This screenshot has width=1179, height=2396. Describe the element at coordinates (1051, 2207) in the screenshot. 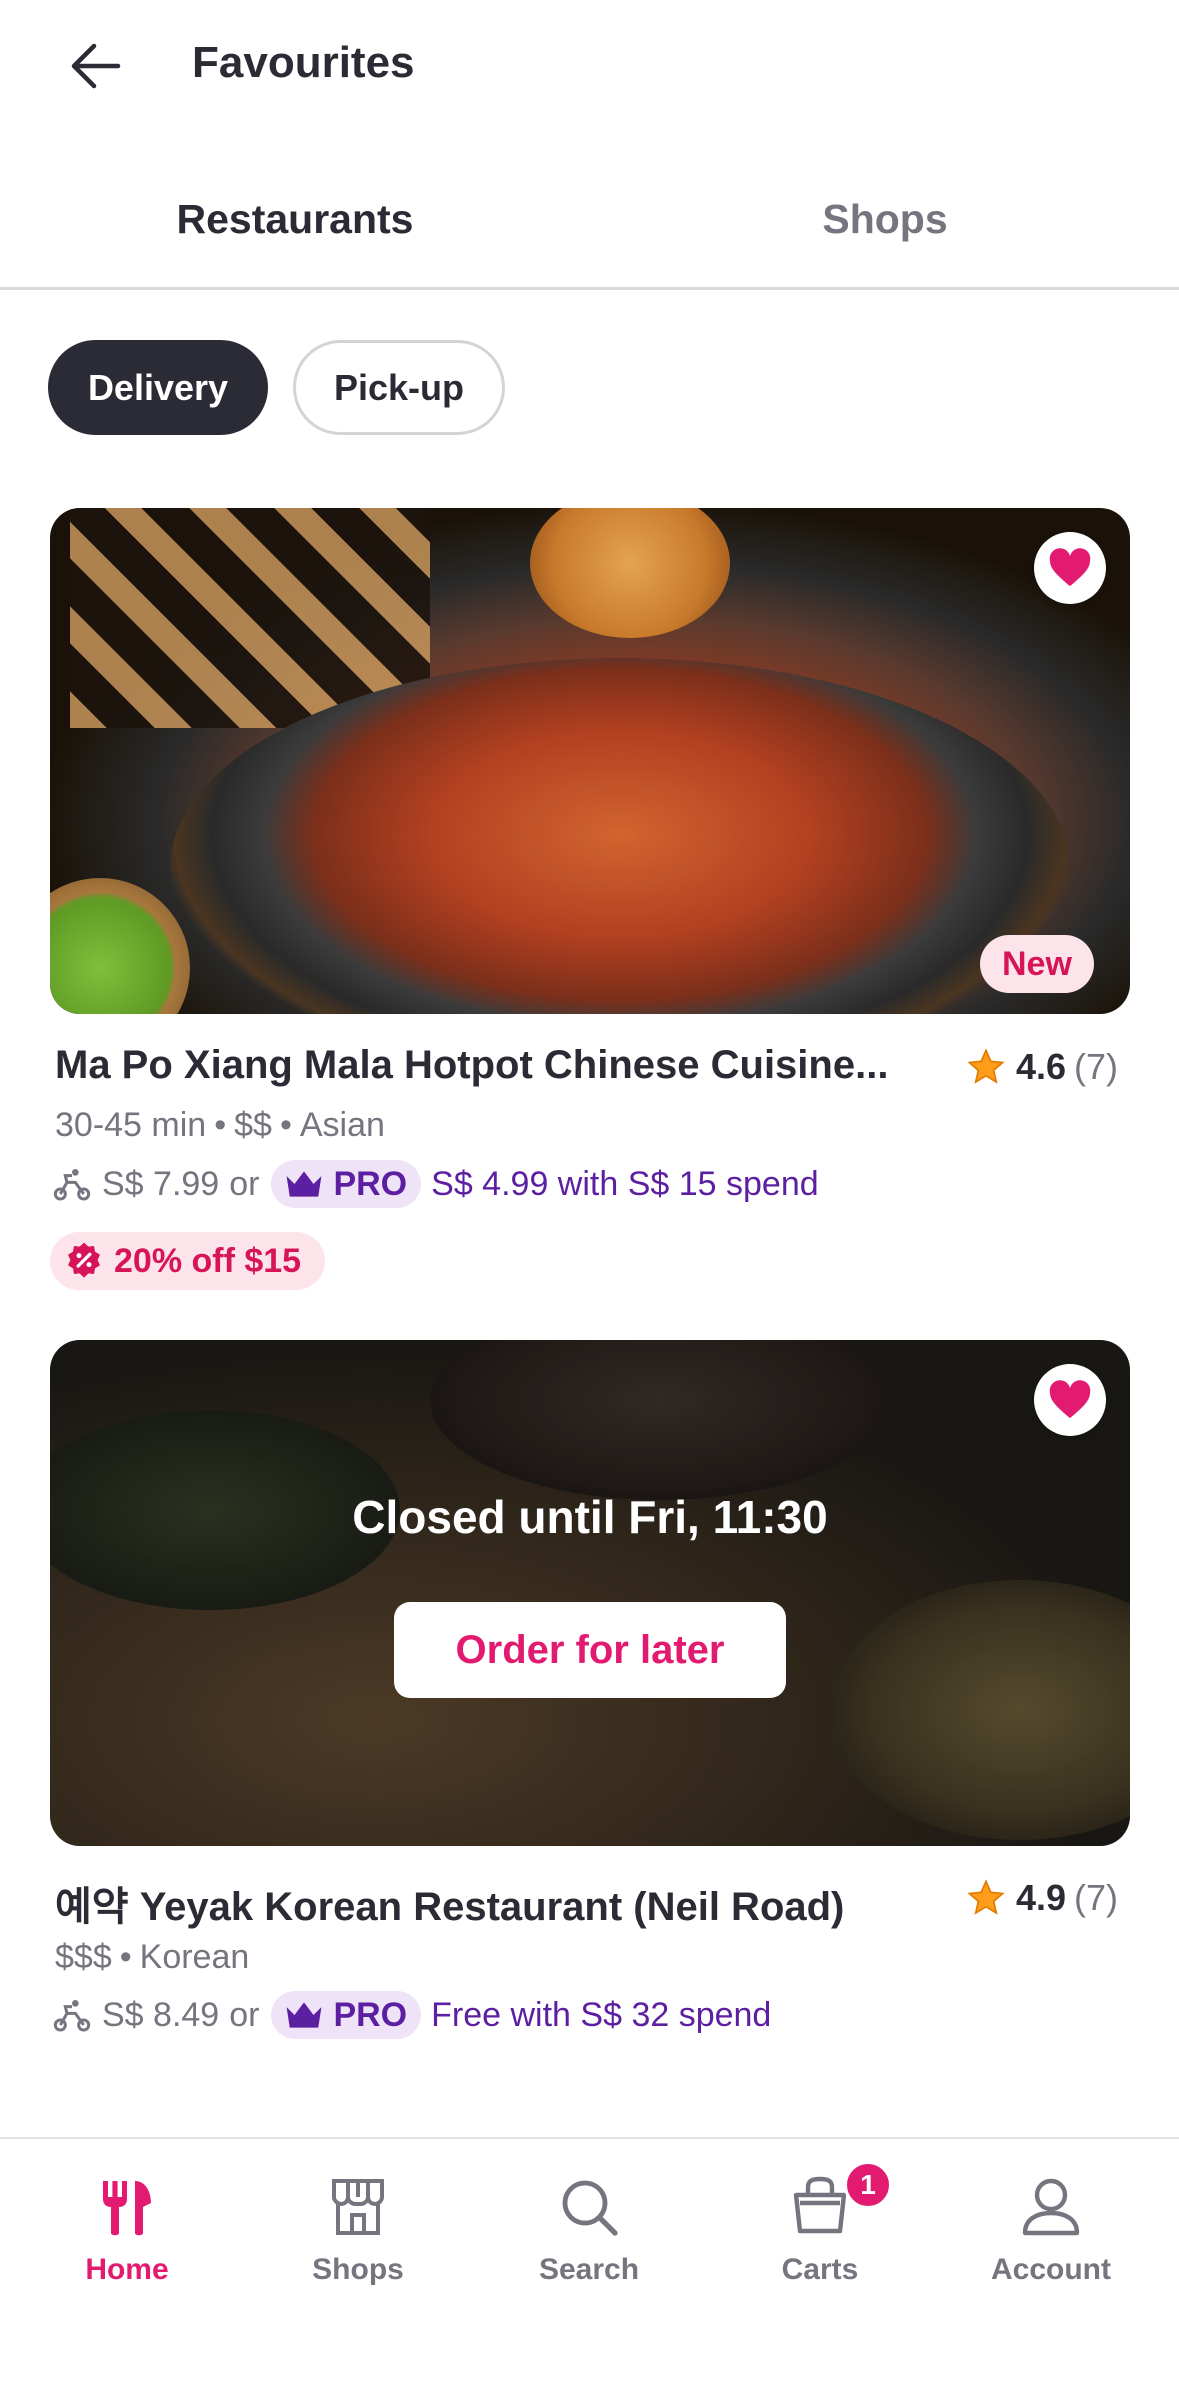

I see `user-icon` at that location.